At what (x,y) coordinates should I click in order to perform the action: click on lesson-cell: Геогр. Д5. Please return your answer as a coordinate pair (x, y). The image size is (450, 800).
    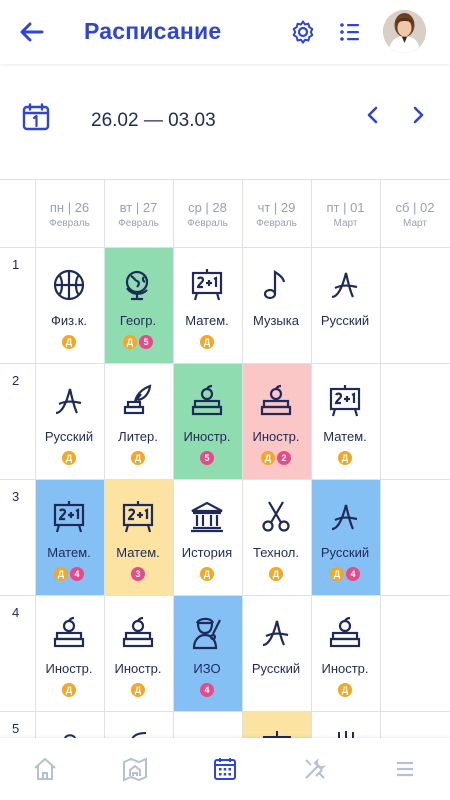
    Looking at the image, I should click on (138, 304).